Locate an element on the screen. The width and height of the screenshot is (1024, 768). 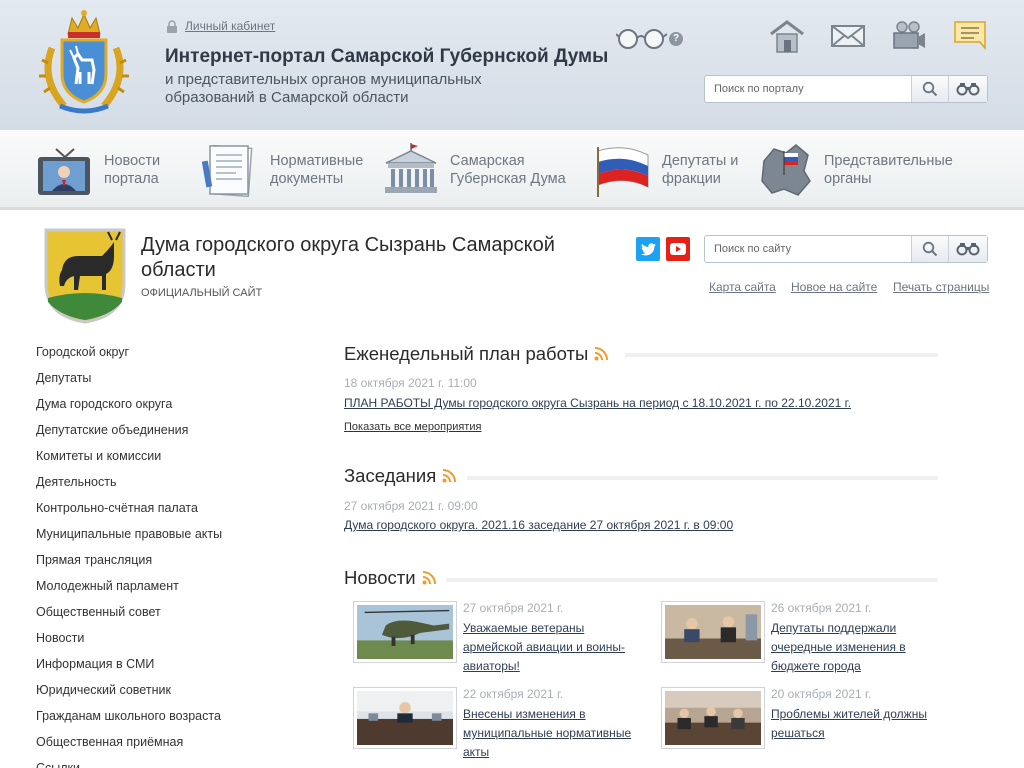
sidebar-item: Деятельность is located at coordinates (166, 483).